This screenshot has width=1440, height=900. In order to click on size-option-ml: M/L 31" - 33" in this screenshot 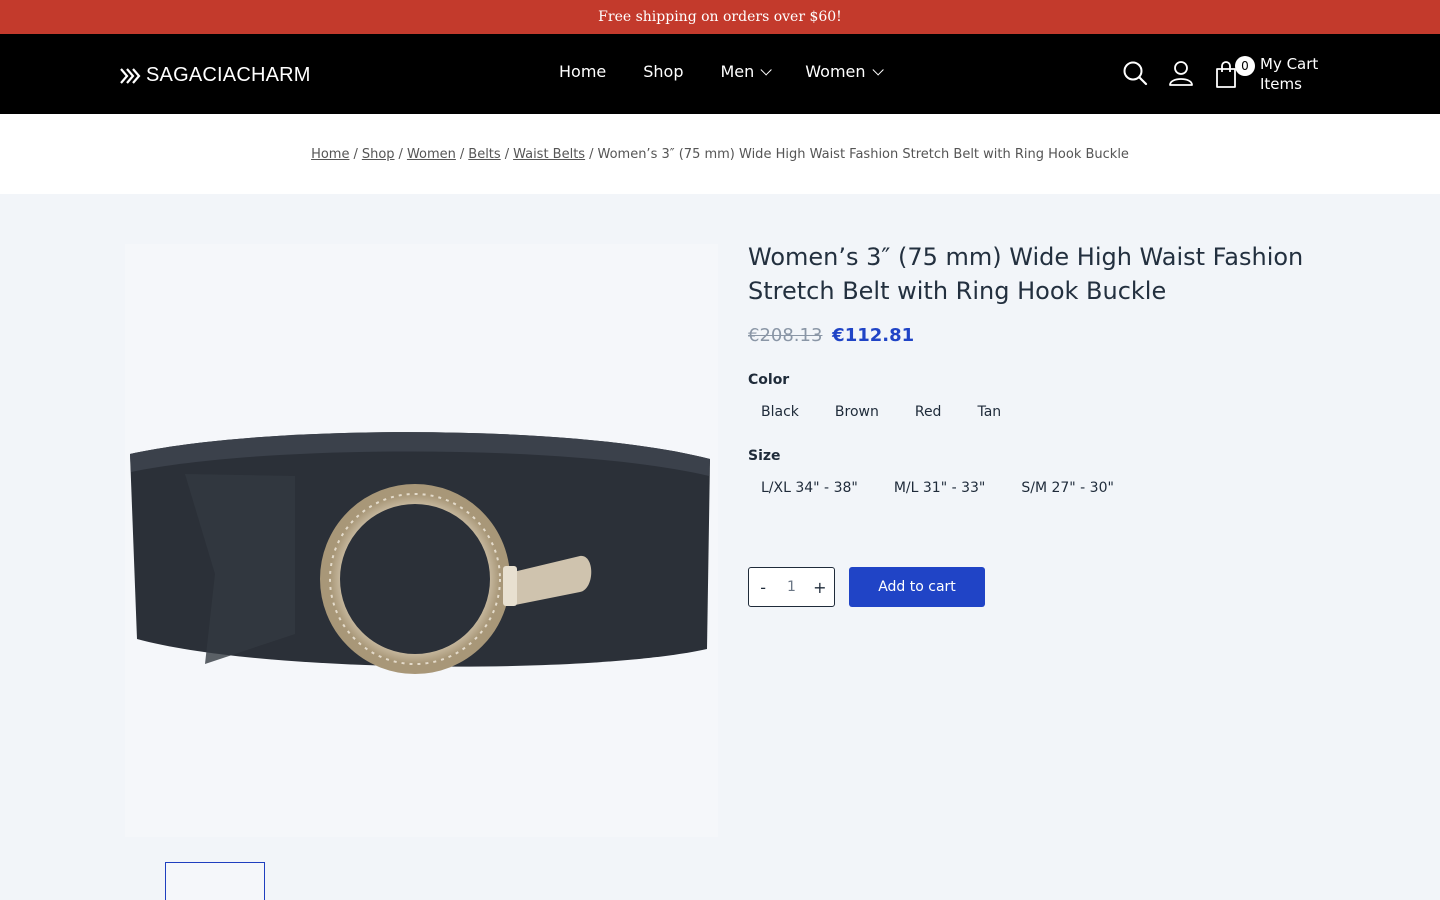, I will do `click(940, 488)`.